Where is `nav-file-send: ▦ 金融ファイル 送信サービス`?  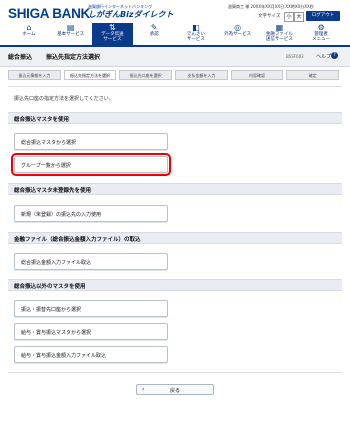
nav-file-send: ▦ 金融ファイル 送信サービス is located at coordinates (280, 34).